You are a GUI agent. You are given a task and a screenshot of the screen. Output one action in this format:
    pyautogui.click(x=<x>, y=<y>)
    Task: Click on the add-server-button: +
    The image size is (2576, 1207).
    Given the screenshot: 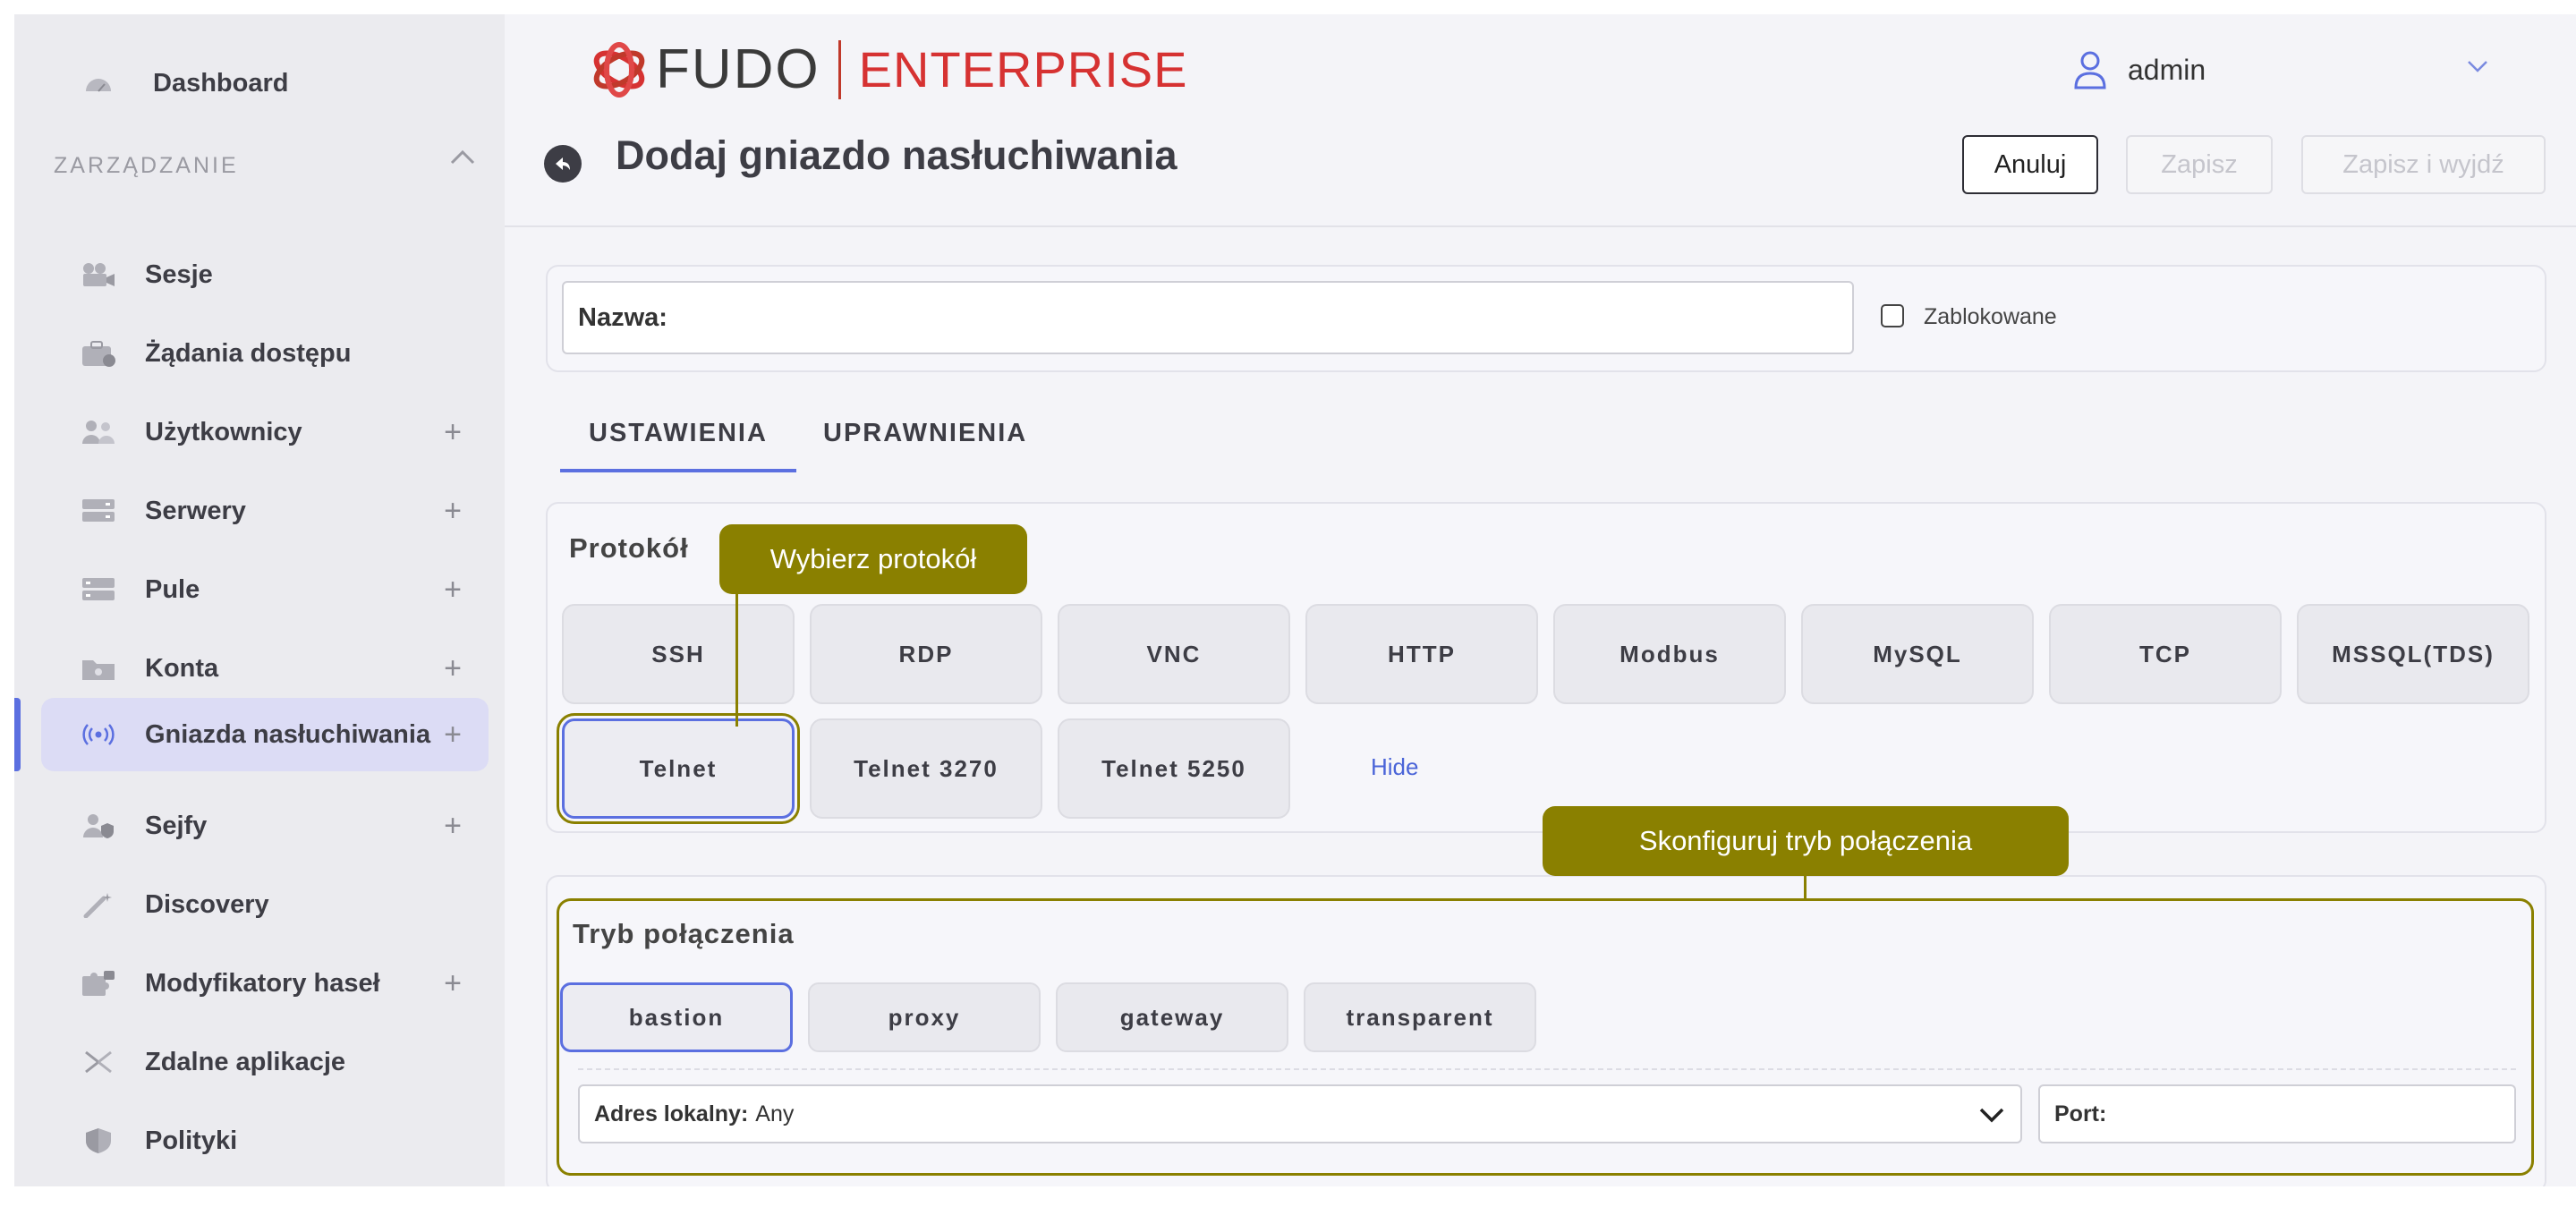 What is the action you would take?
    pyautogui.click(x=453, y=512)
    